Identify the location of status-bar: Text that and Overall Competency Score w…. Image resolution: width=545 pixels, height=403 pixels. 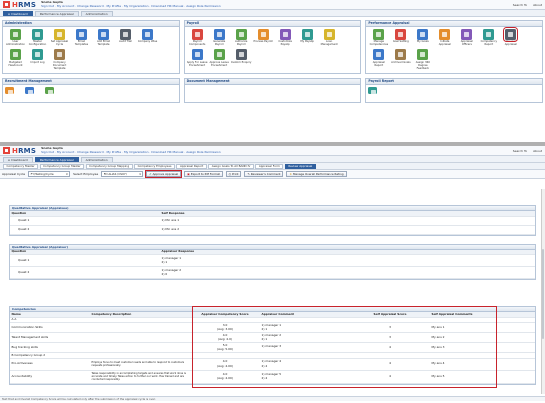
(272, 398).